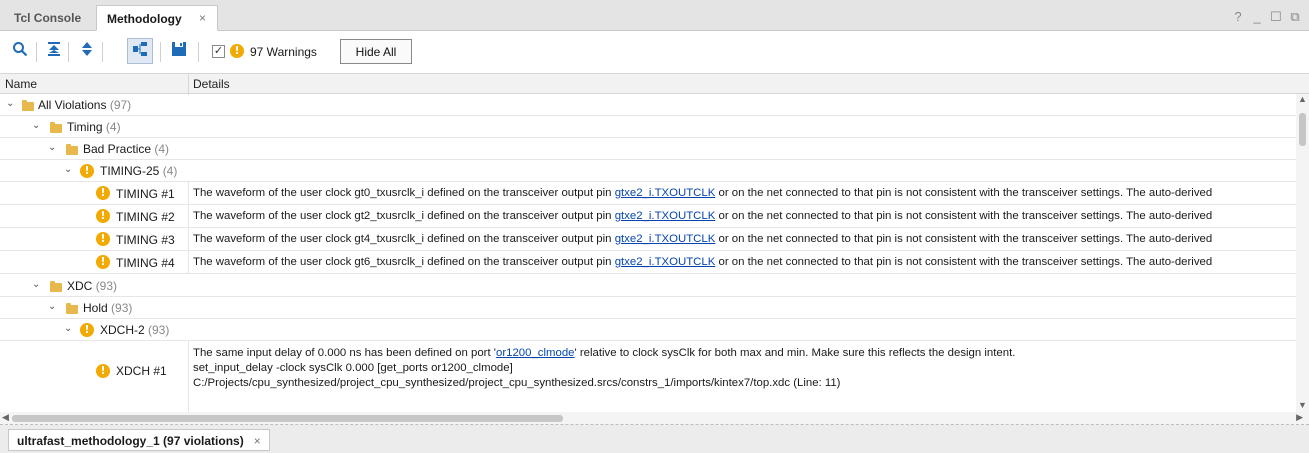  I want to click on search-icon, so click(20, 51).